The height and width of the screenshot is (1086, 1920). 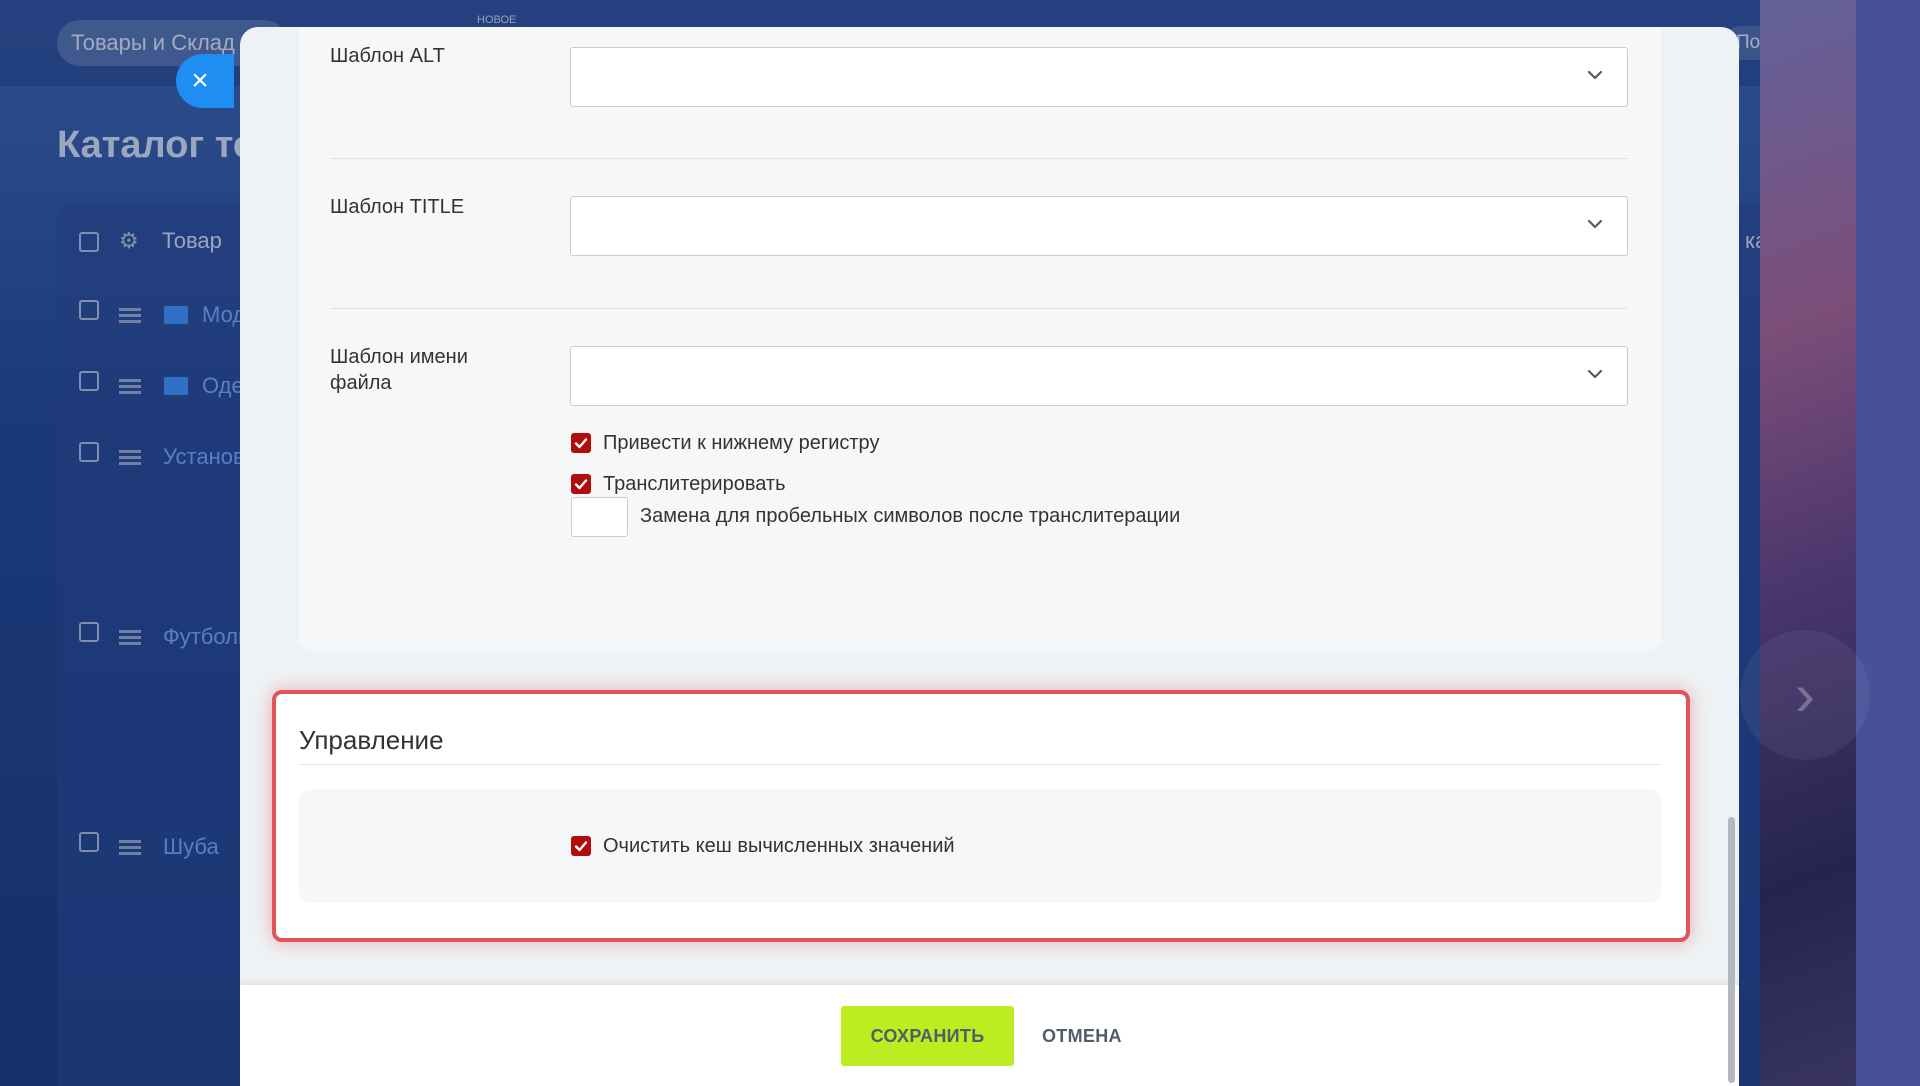 What do you see at coordinates (397, 207) in the screenshot?
I see `title-template-label: Шаблон TITLE` at bounding box center [397, 207].